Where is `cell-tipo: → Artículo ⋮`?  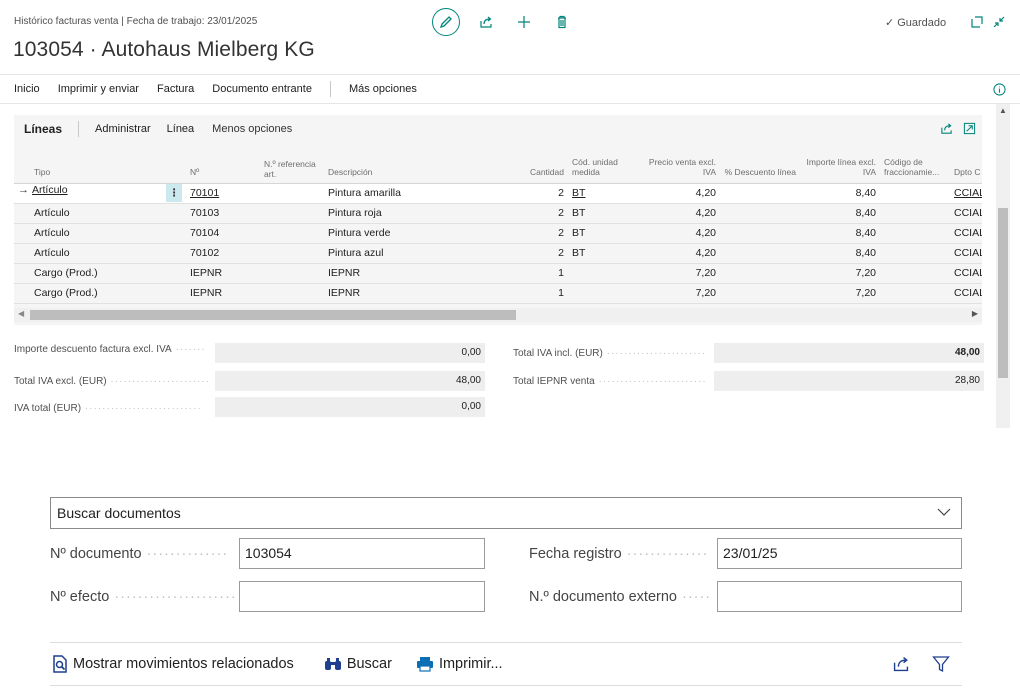
cell-tipo: → Artículo ⋮ is located at coordinates (100, 193).